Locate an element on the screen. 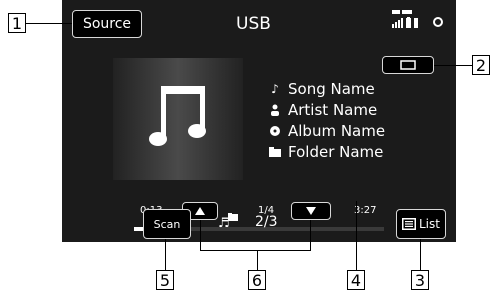 This screenshot has width=496, height=291. source-button-label: Source is located at coordinates (107, 24).